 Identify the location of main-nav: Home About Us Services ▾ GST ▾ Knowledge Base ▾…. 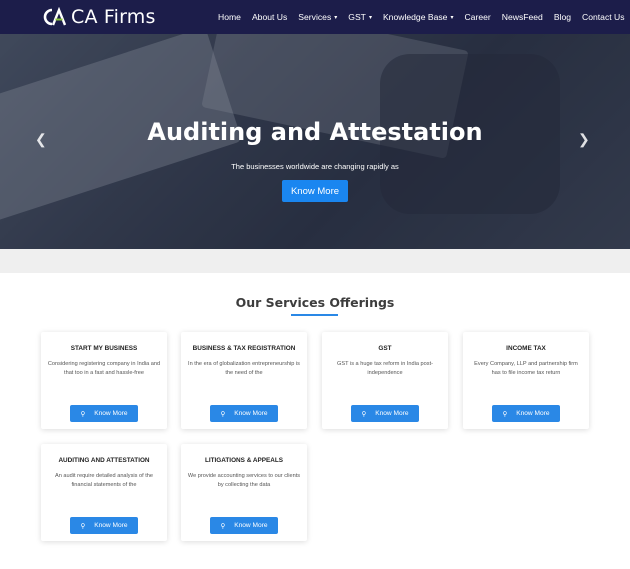
(421, 17).